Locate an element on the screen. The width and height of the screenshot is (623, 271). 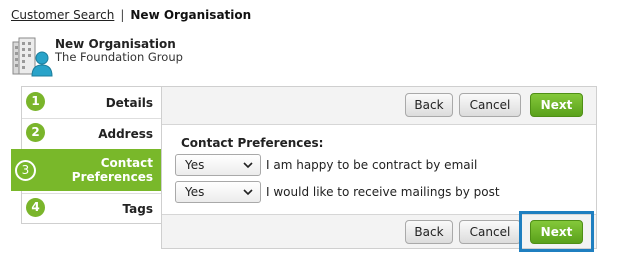
step-contact-preferences: 3 Contact Preferences is located at coordinates (91, 170).